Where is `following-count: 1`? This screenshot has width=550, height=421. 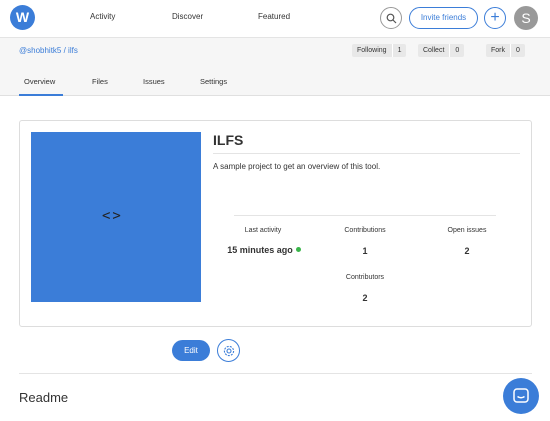
following-count: 1 is located at coordinates (399, 50).